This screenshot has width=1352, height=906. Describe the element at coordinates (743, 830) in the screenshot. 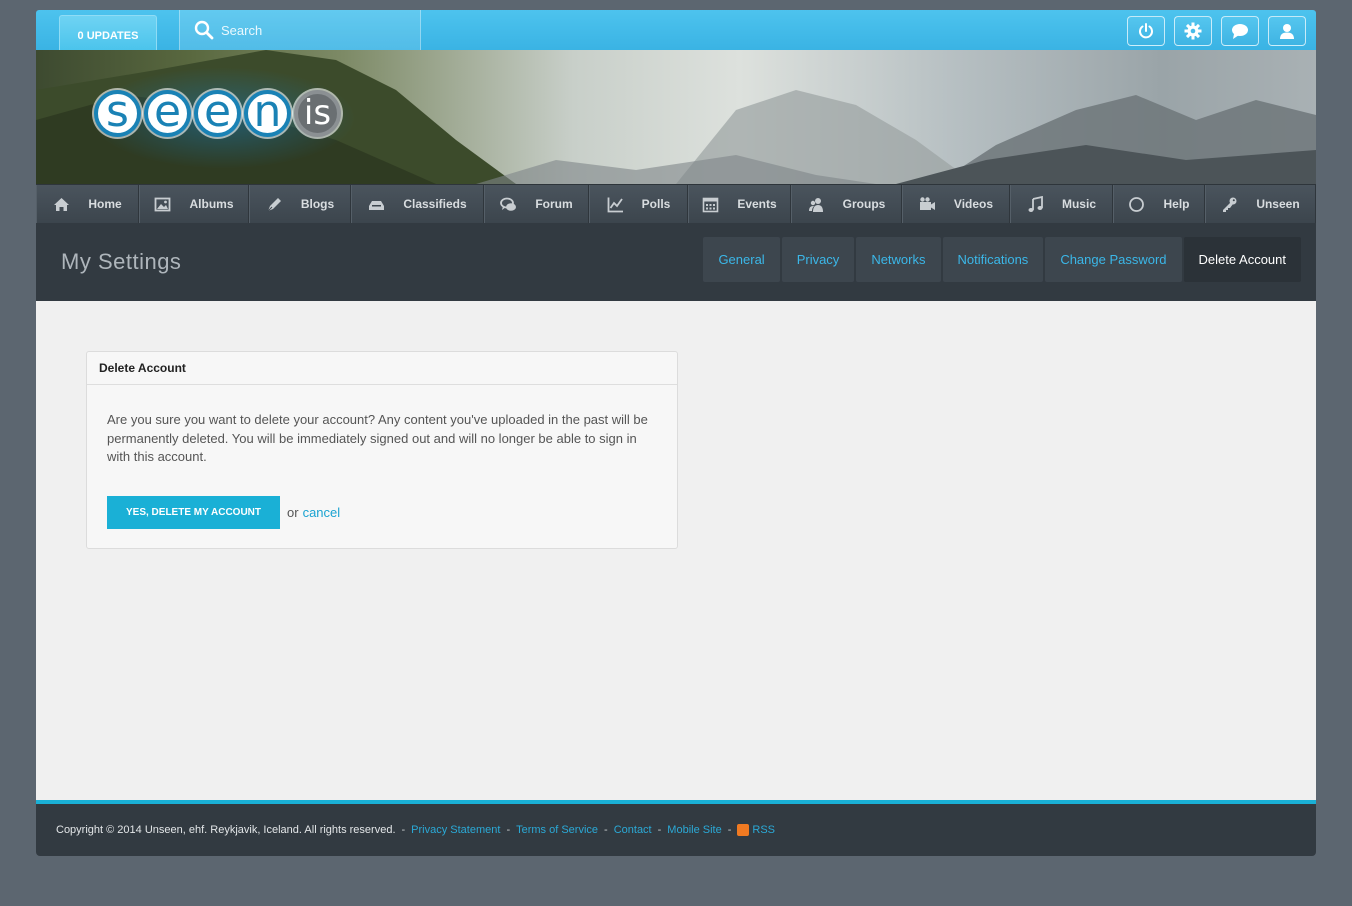

I see `rss-icon` at that location.